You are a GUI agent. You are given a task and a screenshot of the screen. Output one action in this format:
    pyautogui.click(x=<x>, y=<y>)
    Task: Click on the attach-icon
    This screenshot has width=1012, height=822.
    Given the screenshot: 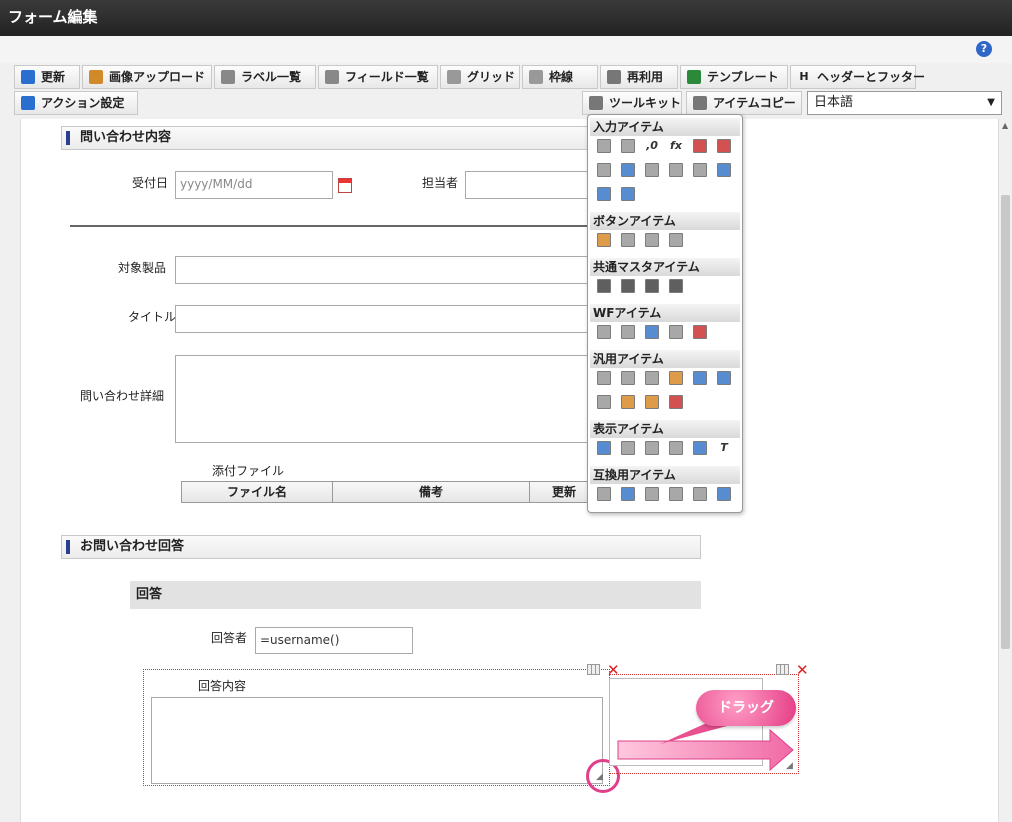 What is the action you would take?
    pyautogui.click(x=628, y=332)
    